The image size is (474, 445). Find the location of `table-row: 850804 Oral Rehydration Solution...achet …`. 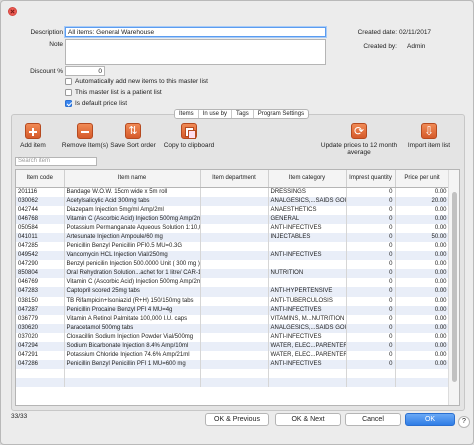

table-row: 850804 Oral Rehydration Solution...achet … is located at coordinates (233, 274).